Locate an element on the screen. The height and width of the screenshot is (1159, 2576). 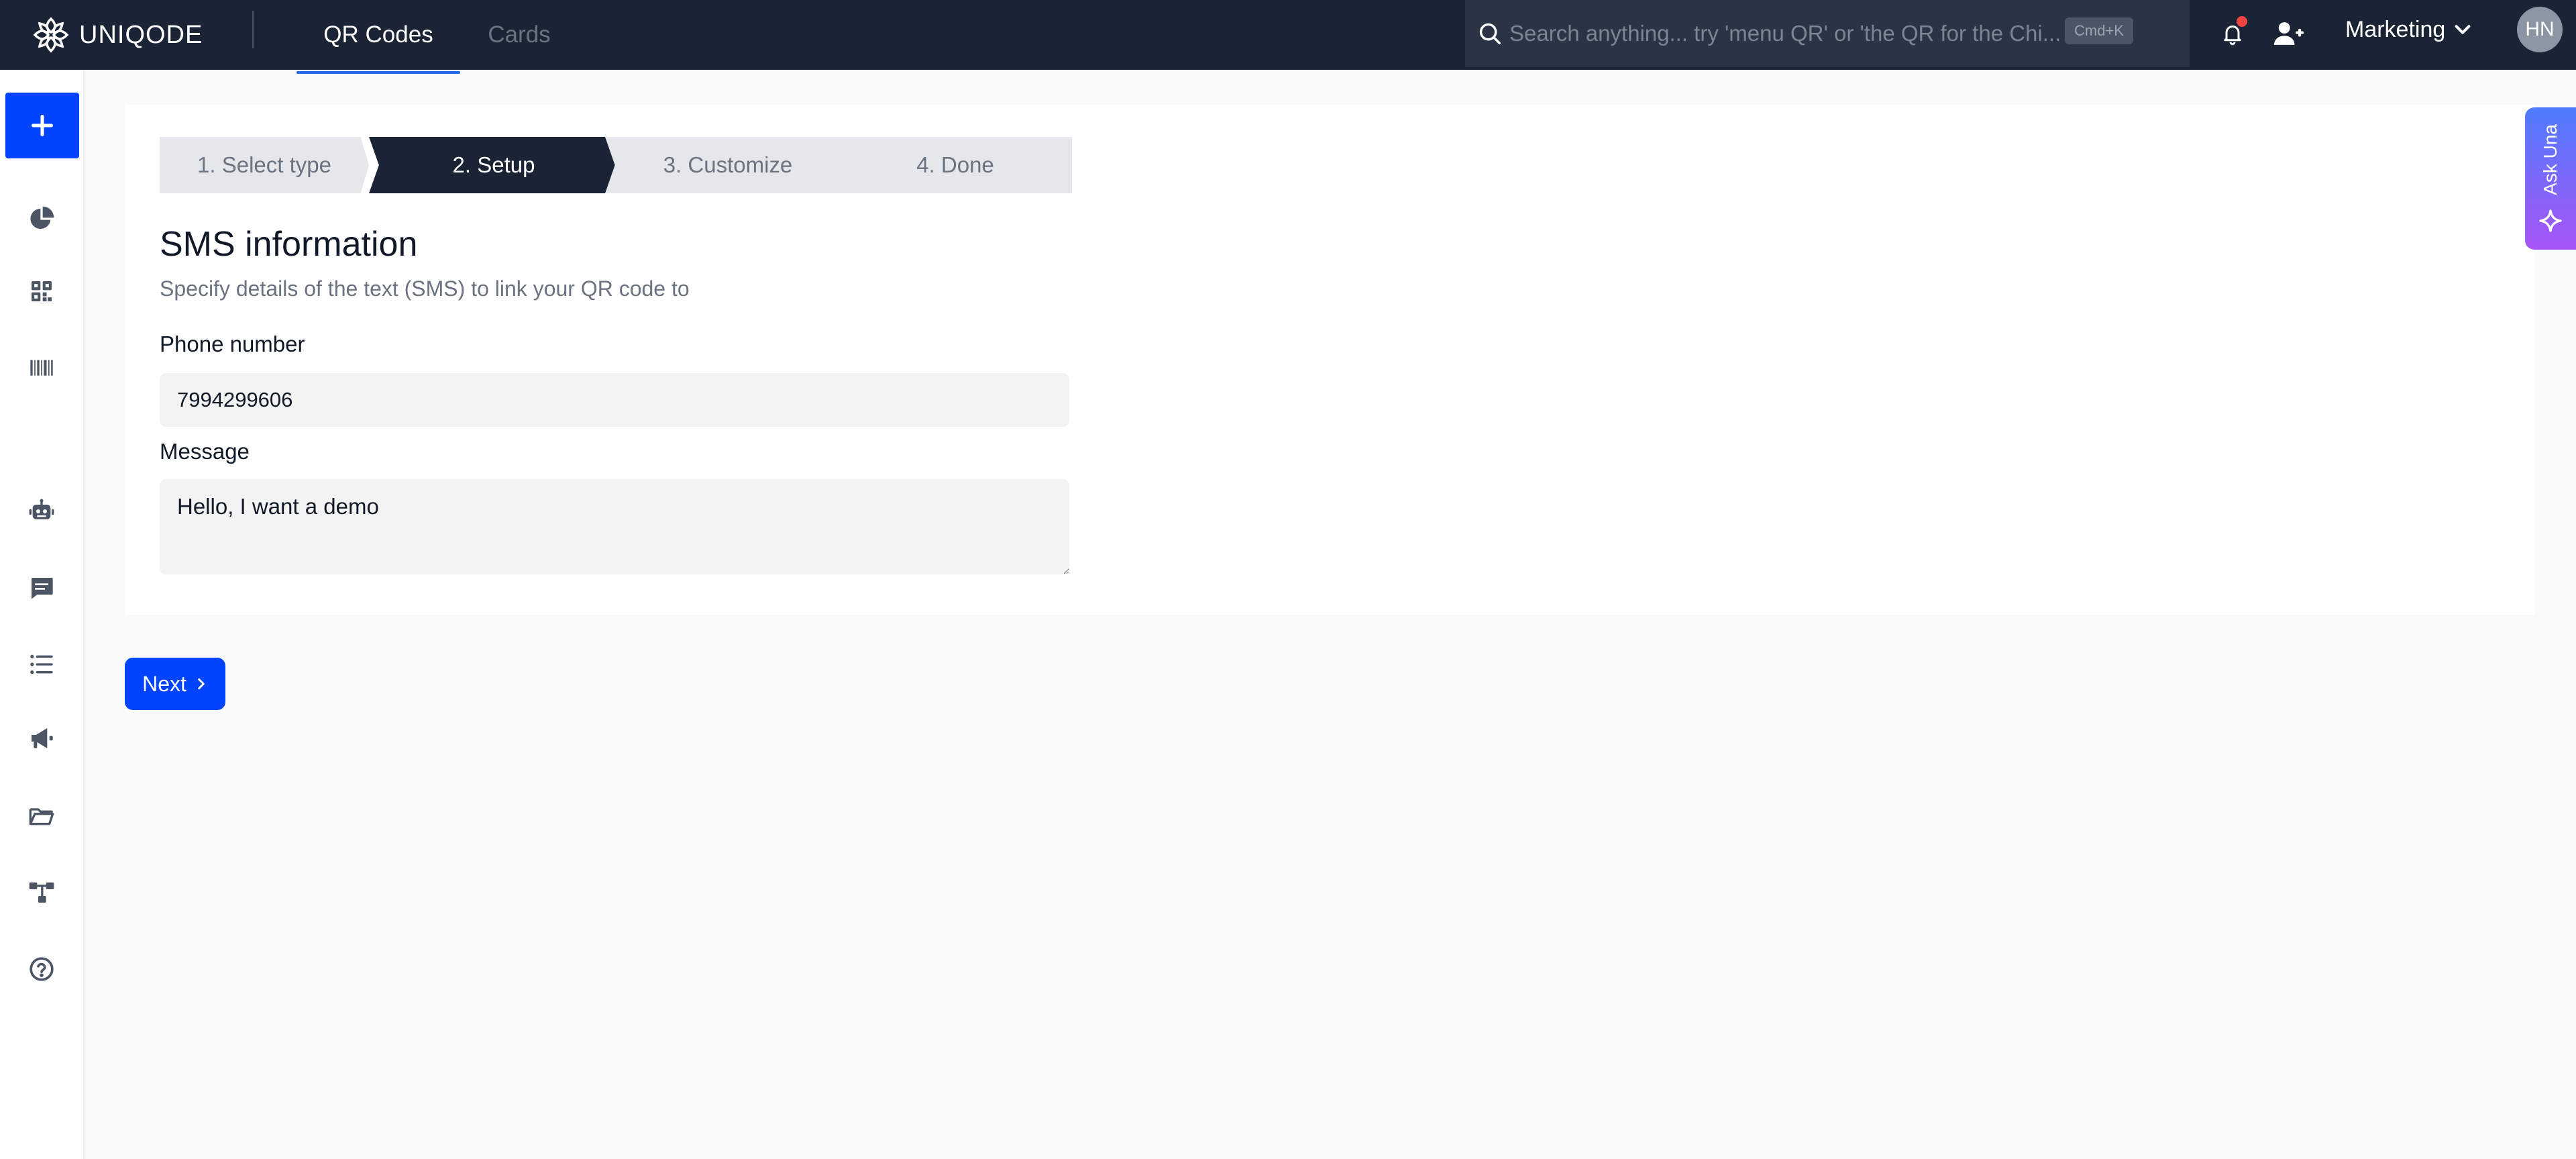
section-title: SMS information is located at coordinates (289, 244).